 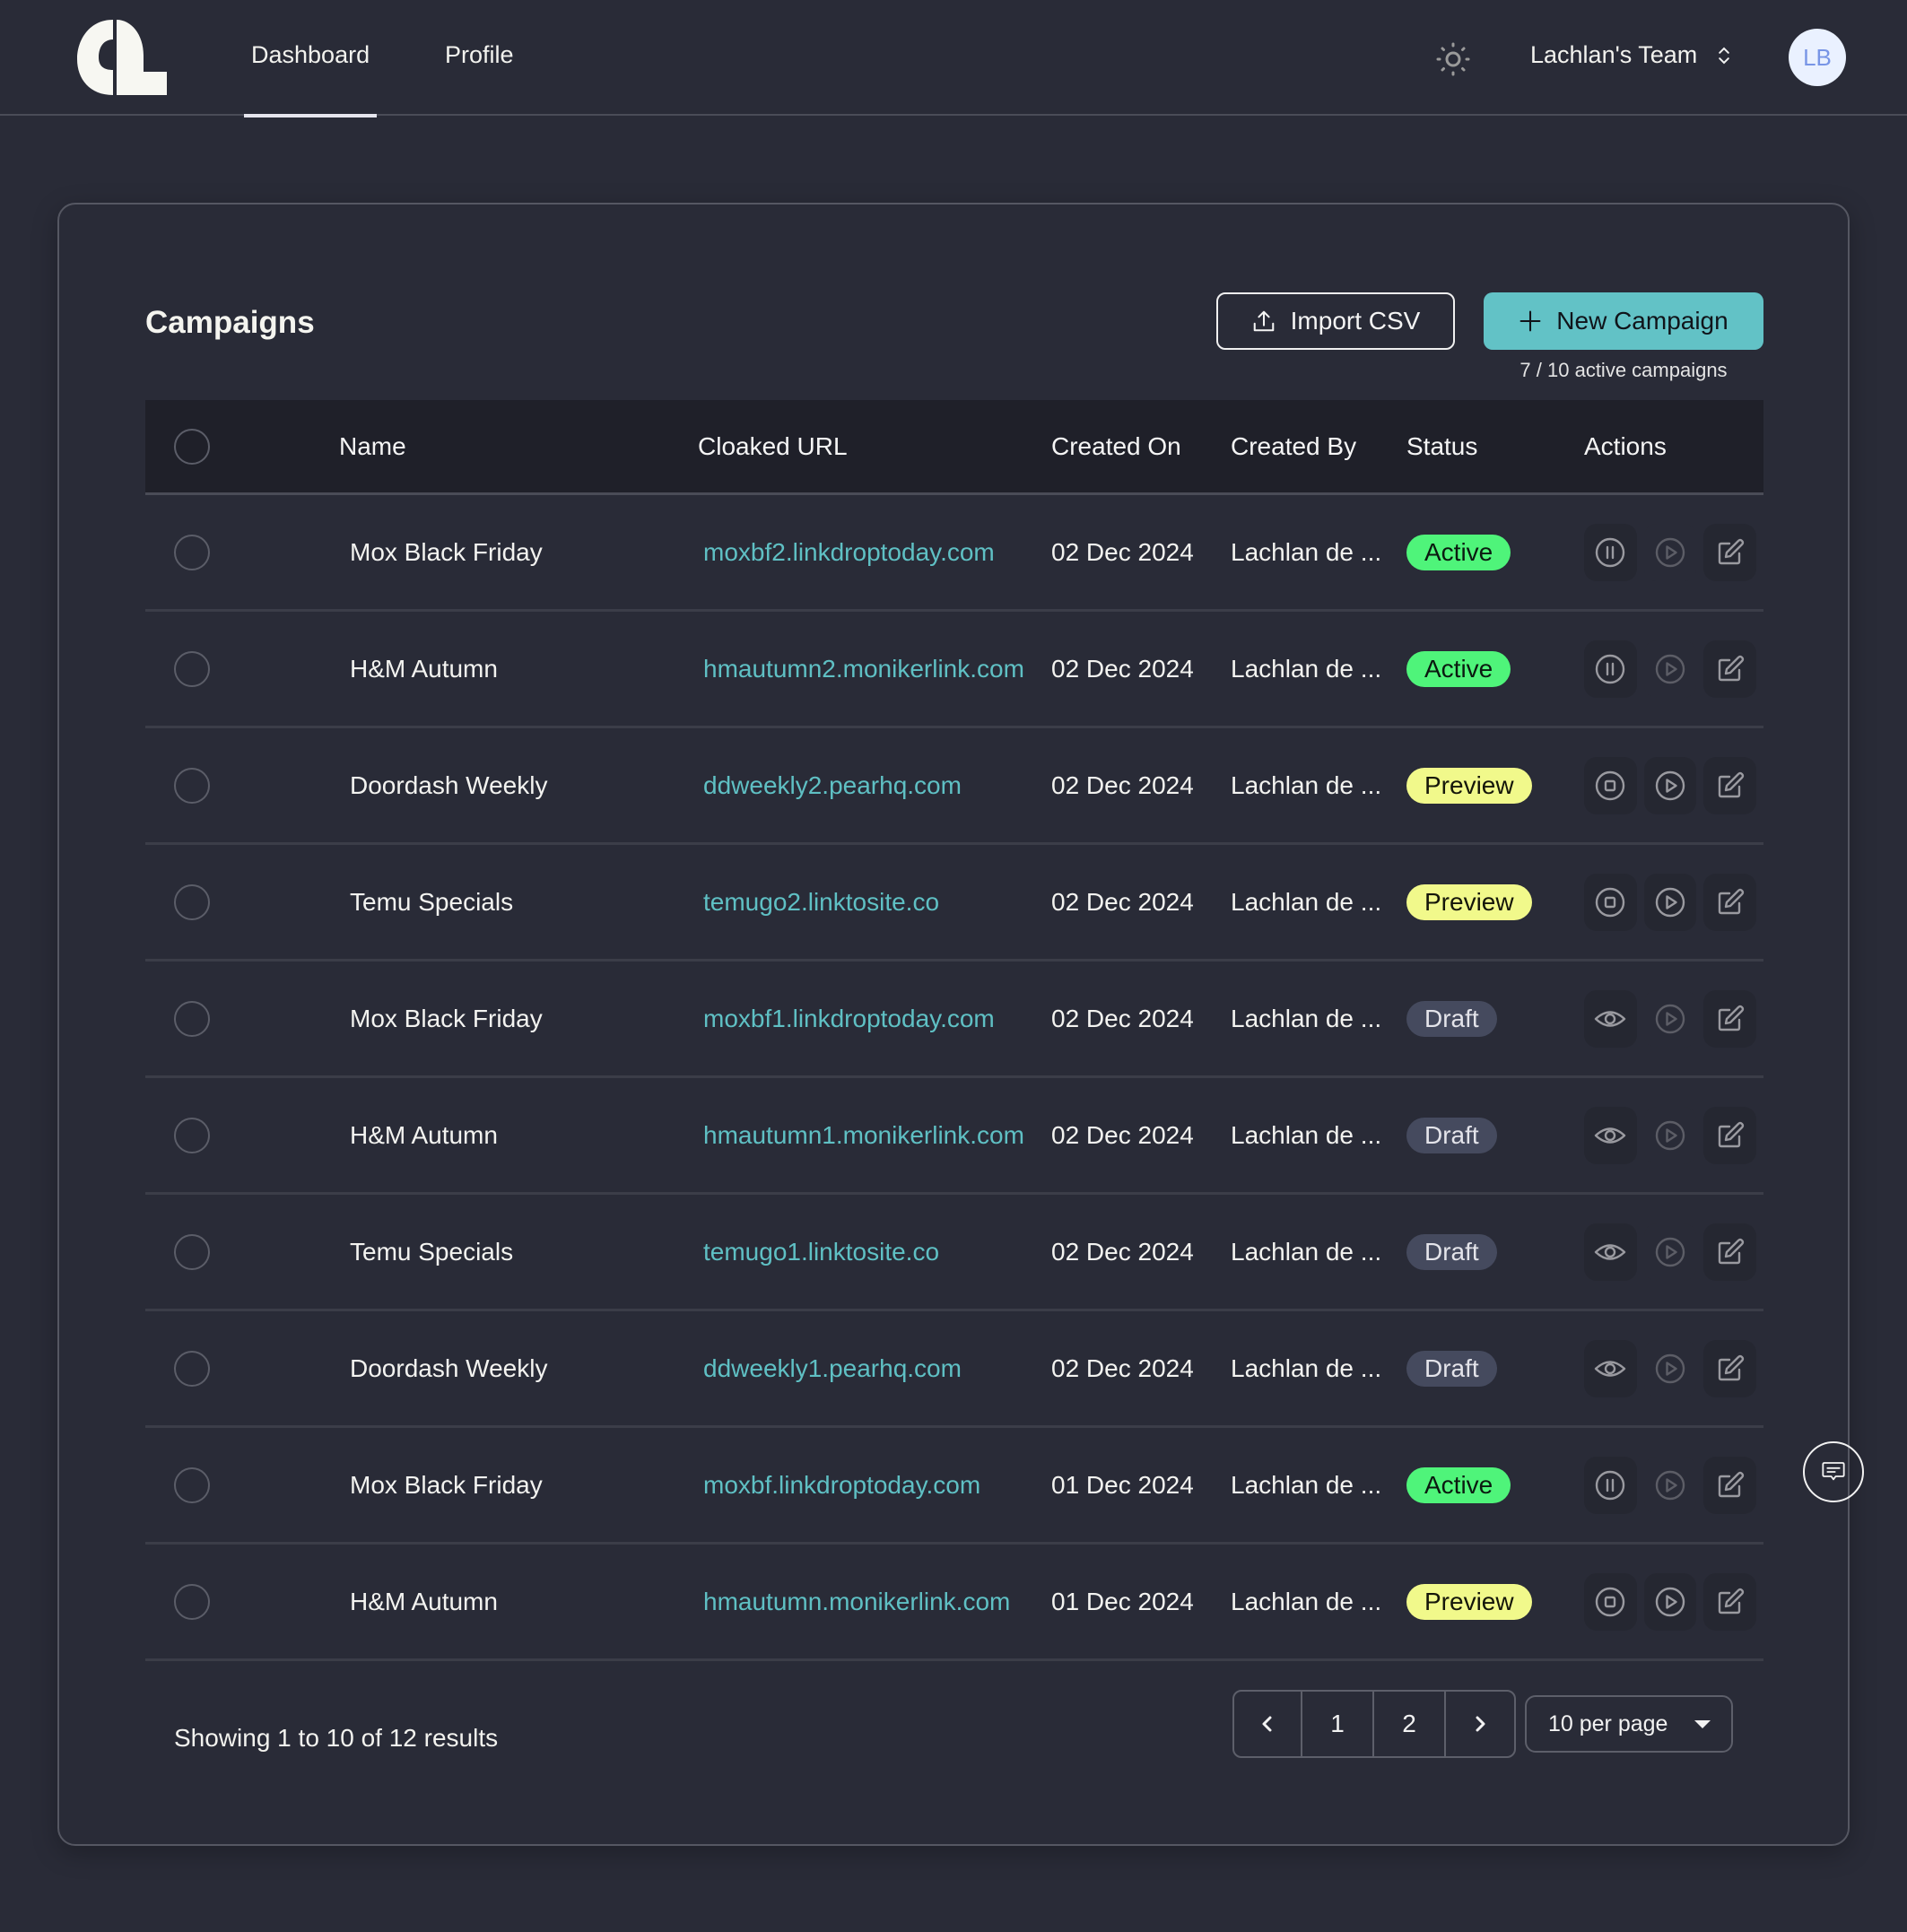 What do you see at coordinates (818, 1252) in the screenshot?
I see `cloaked-url-link: temugo1.linktosite.co` at bounding box center [818, 1252].